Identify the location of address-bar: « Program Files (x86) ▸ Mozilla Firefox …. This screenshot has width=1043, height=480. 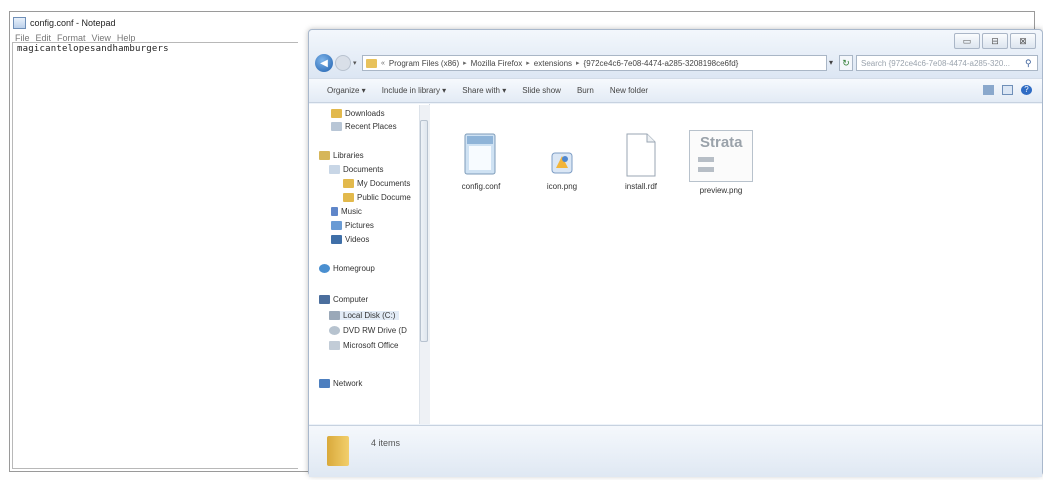
(594, 63).